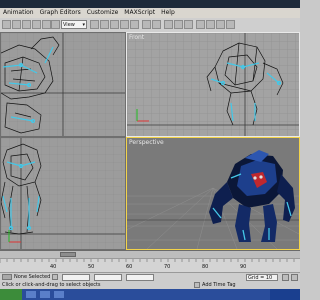 This screenshot has height=300, width=320. What do you see at coordinates (262, 277) in the screenshot?
I see `grid-size-field: Grid = 10` at bounding box center [262, 277].